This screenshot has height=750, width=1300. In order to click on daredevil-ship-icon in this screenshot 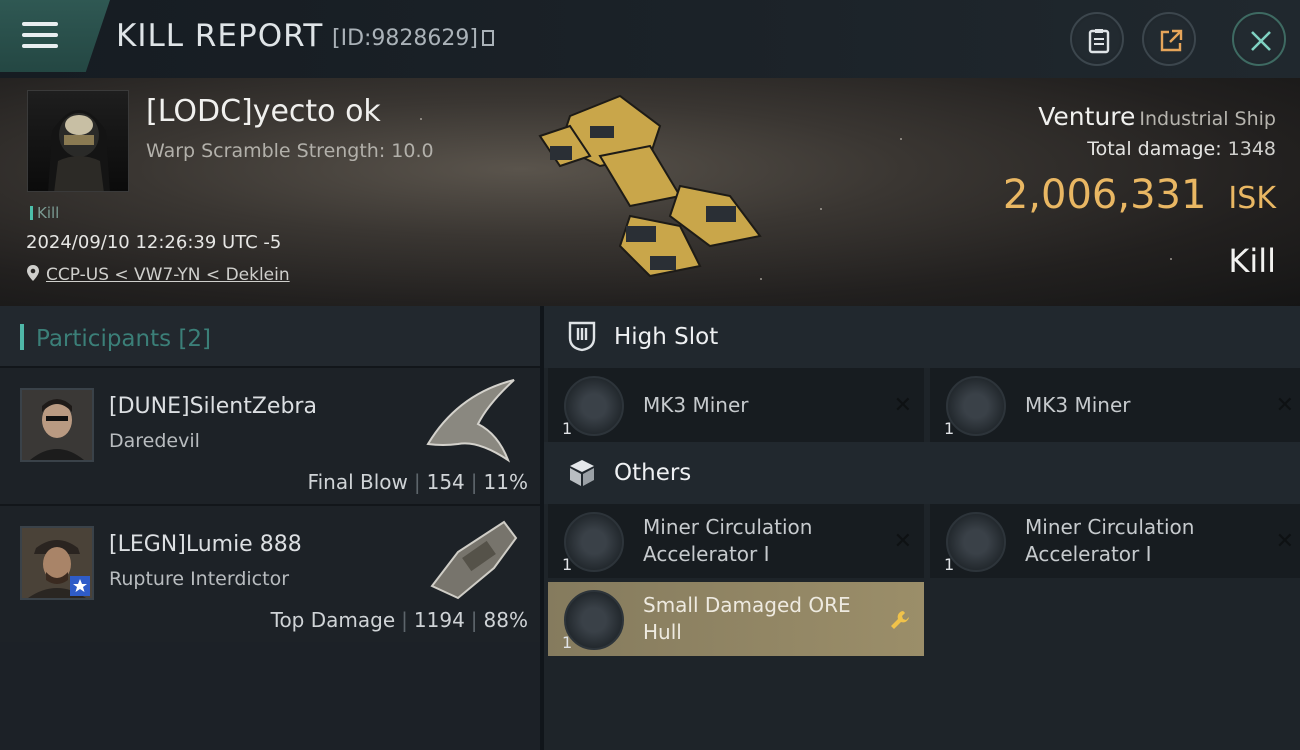, I will do `click(470, 421)`.